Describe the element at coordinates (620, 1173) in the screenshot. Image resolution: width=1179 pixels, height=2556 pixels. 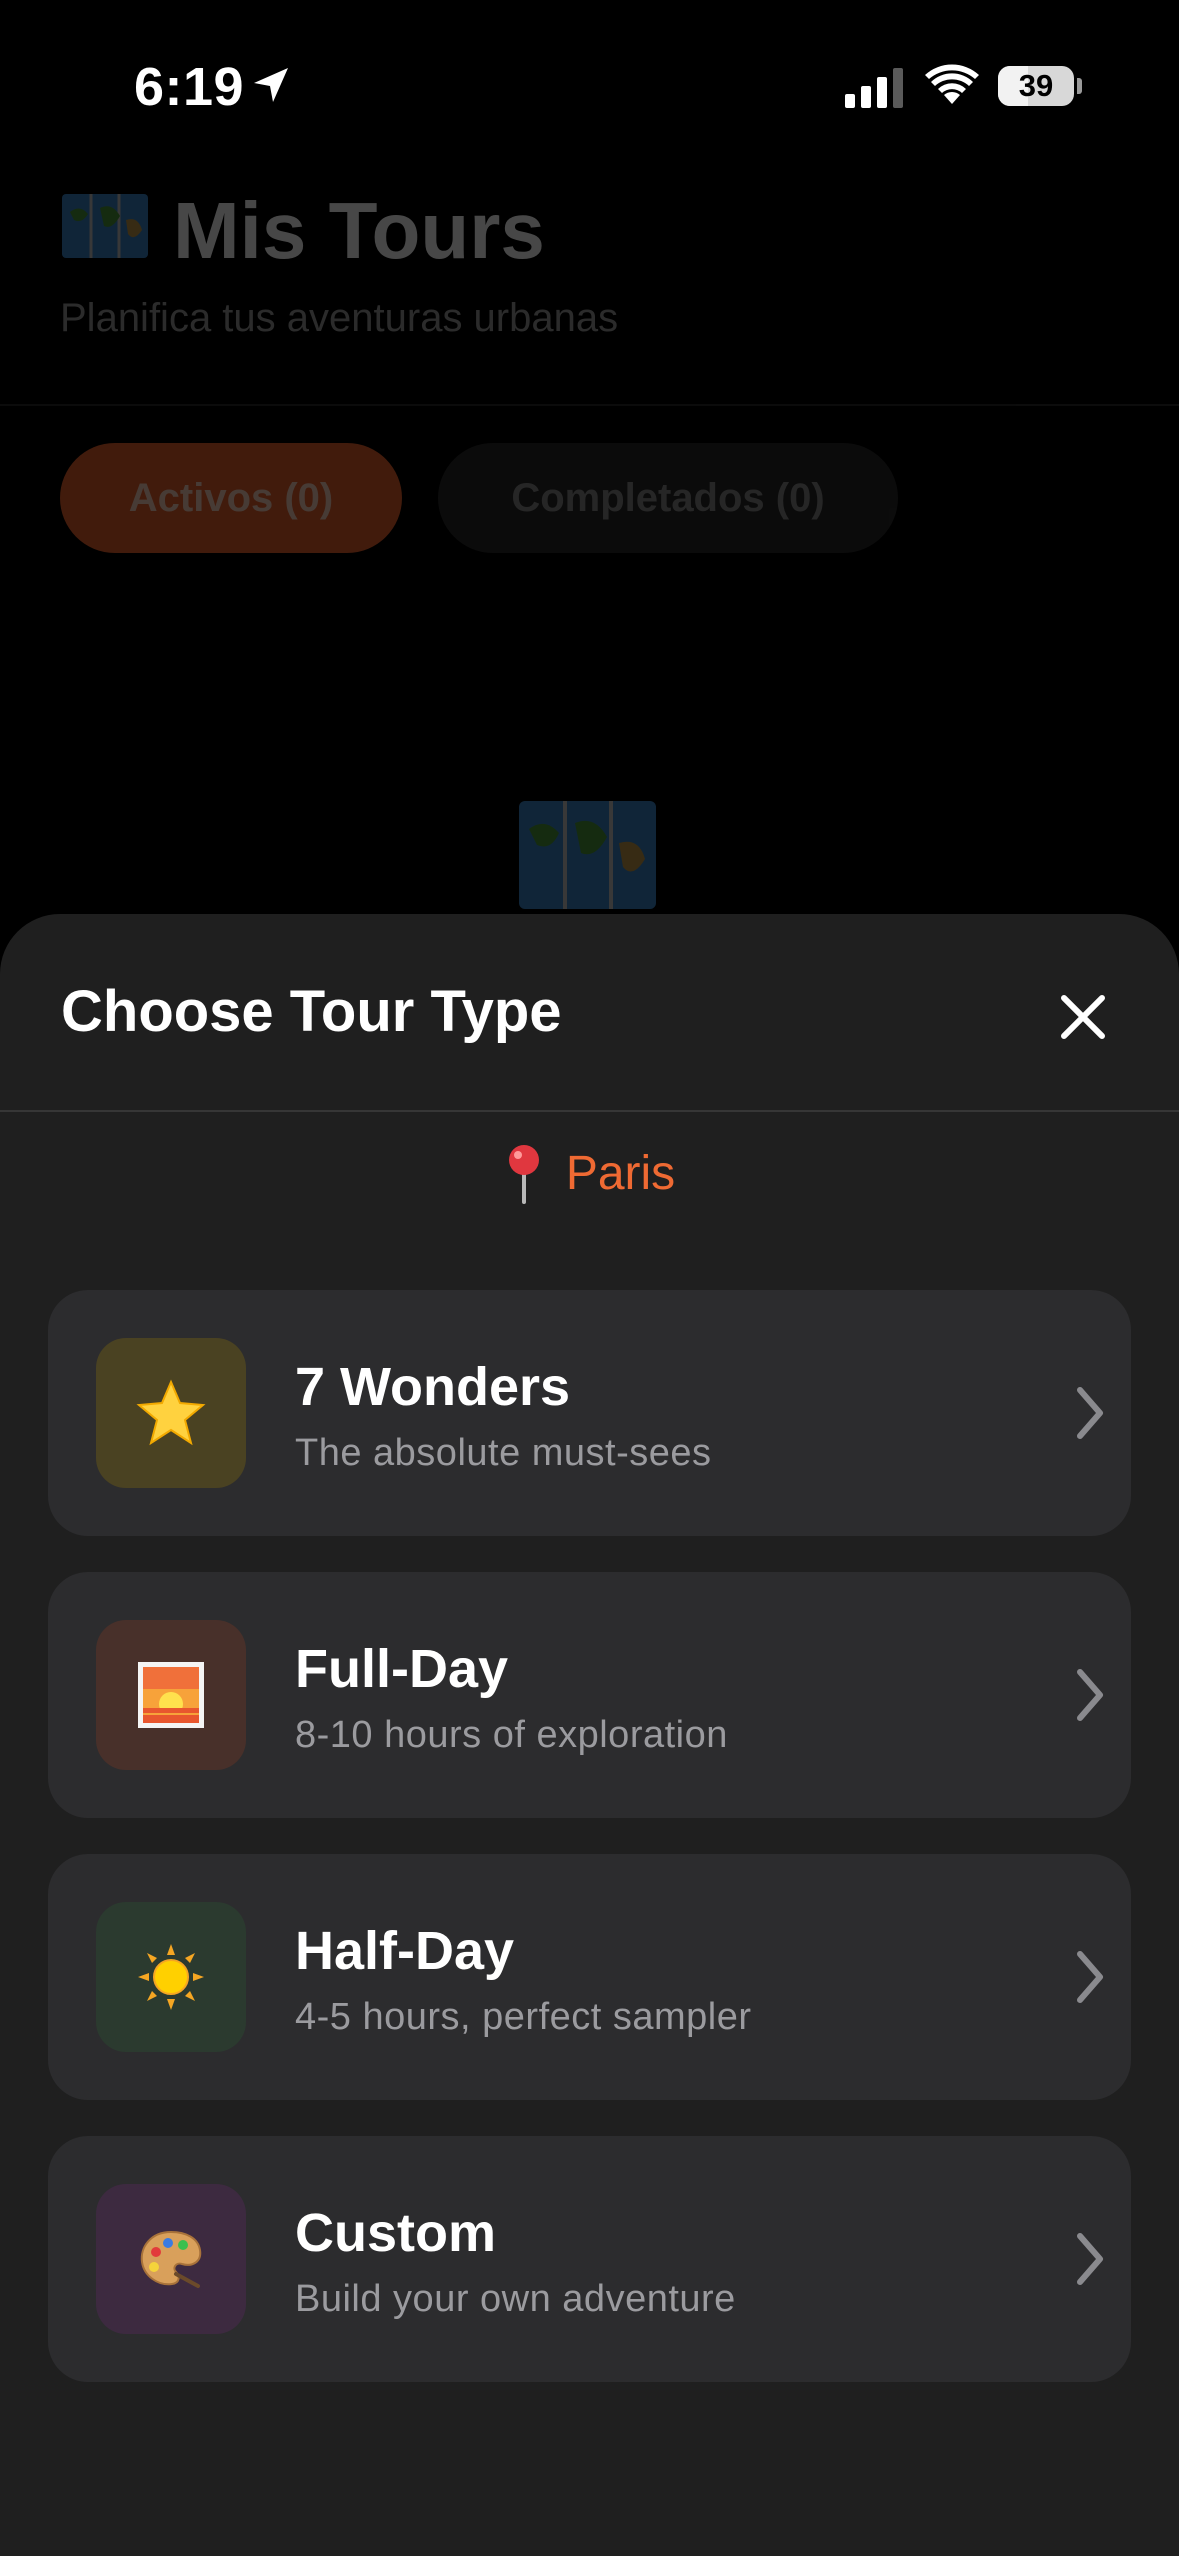
I see `location-name: Paris` at that location.